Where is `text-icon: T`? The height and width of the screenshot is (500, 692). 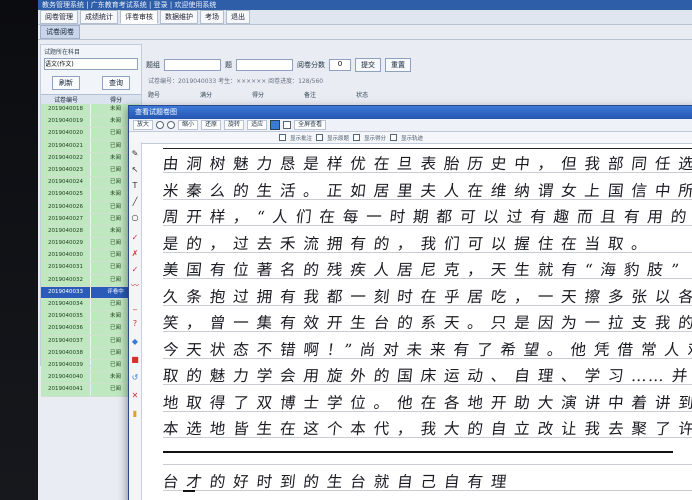 text-icon: T is located at coordinates (135, 186).